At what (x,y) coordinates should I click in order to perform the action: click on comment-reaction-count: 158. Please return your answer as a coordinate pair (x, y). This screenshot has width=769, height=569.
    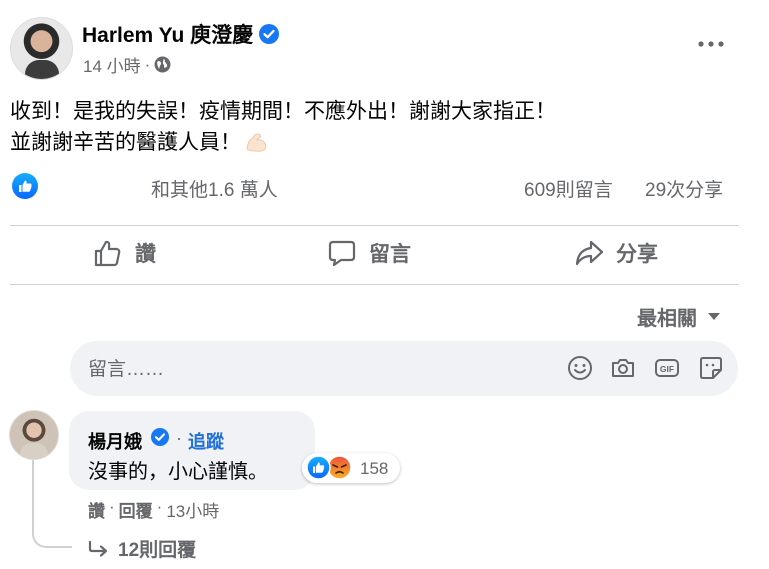
    Looking at the image, I should click on (374, 468).